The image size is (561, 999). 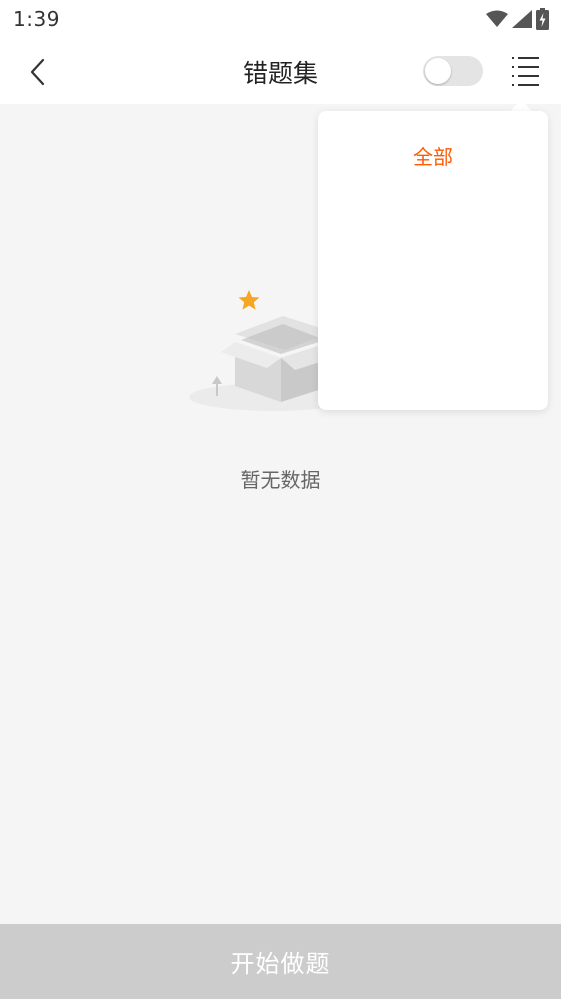 What do you see at coordinates (280, 71) in the screenshot?
I see `header: 错题集` at bounding box center [280, 71].